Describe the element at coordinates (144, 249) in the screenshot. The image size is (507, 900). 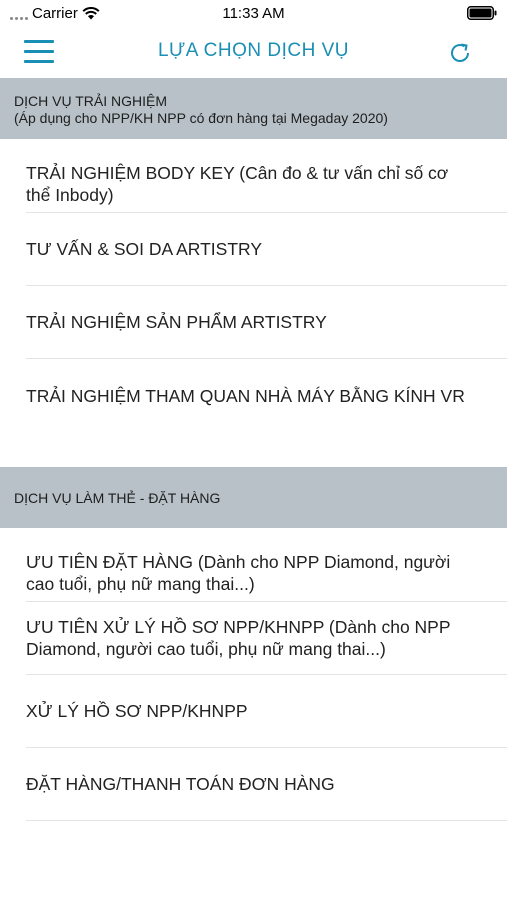
I see `list-item-label: TƯ VẤN & SOI DA ARTISTRY` at that location.